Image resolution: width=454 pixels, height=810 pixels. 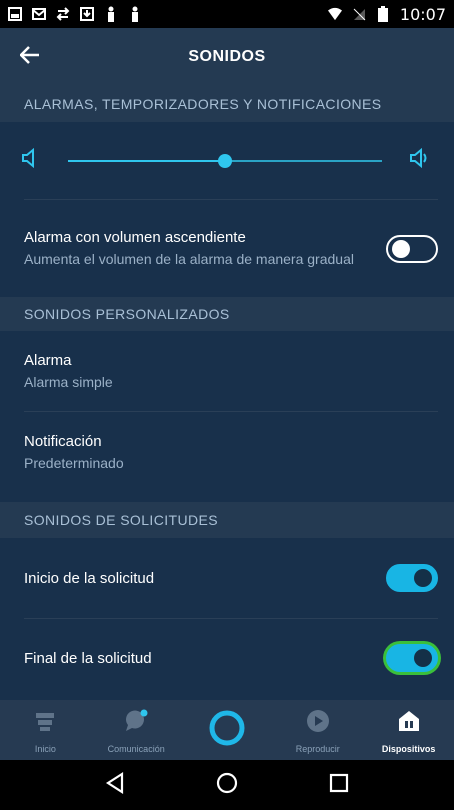 I want to click on system-back-button, so click(x=115, y=785).